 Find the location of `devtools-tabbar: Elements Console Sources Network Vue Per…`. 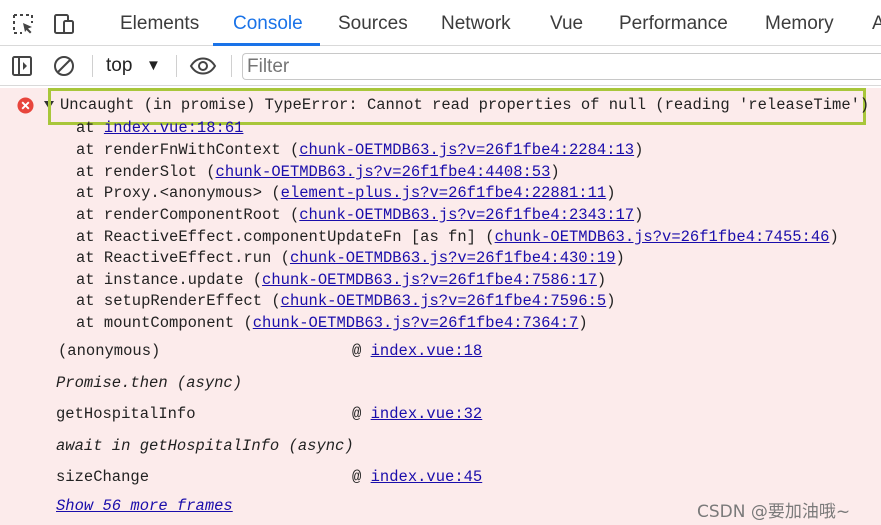

devtools-tabbar: Elements Console Sources Network Vue Per… is located at coordinates (440, 23).